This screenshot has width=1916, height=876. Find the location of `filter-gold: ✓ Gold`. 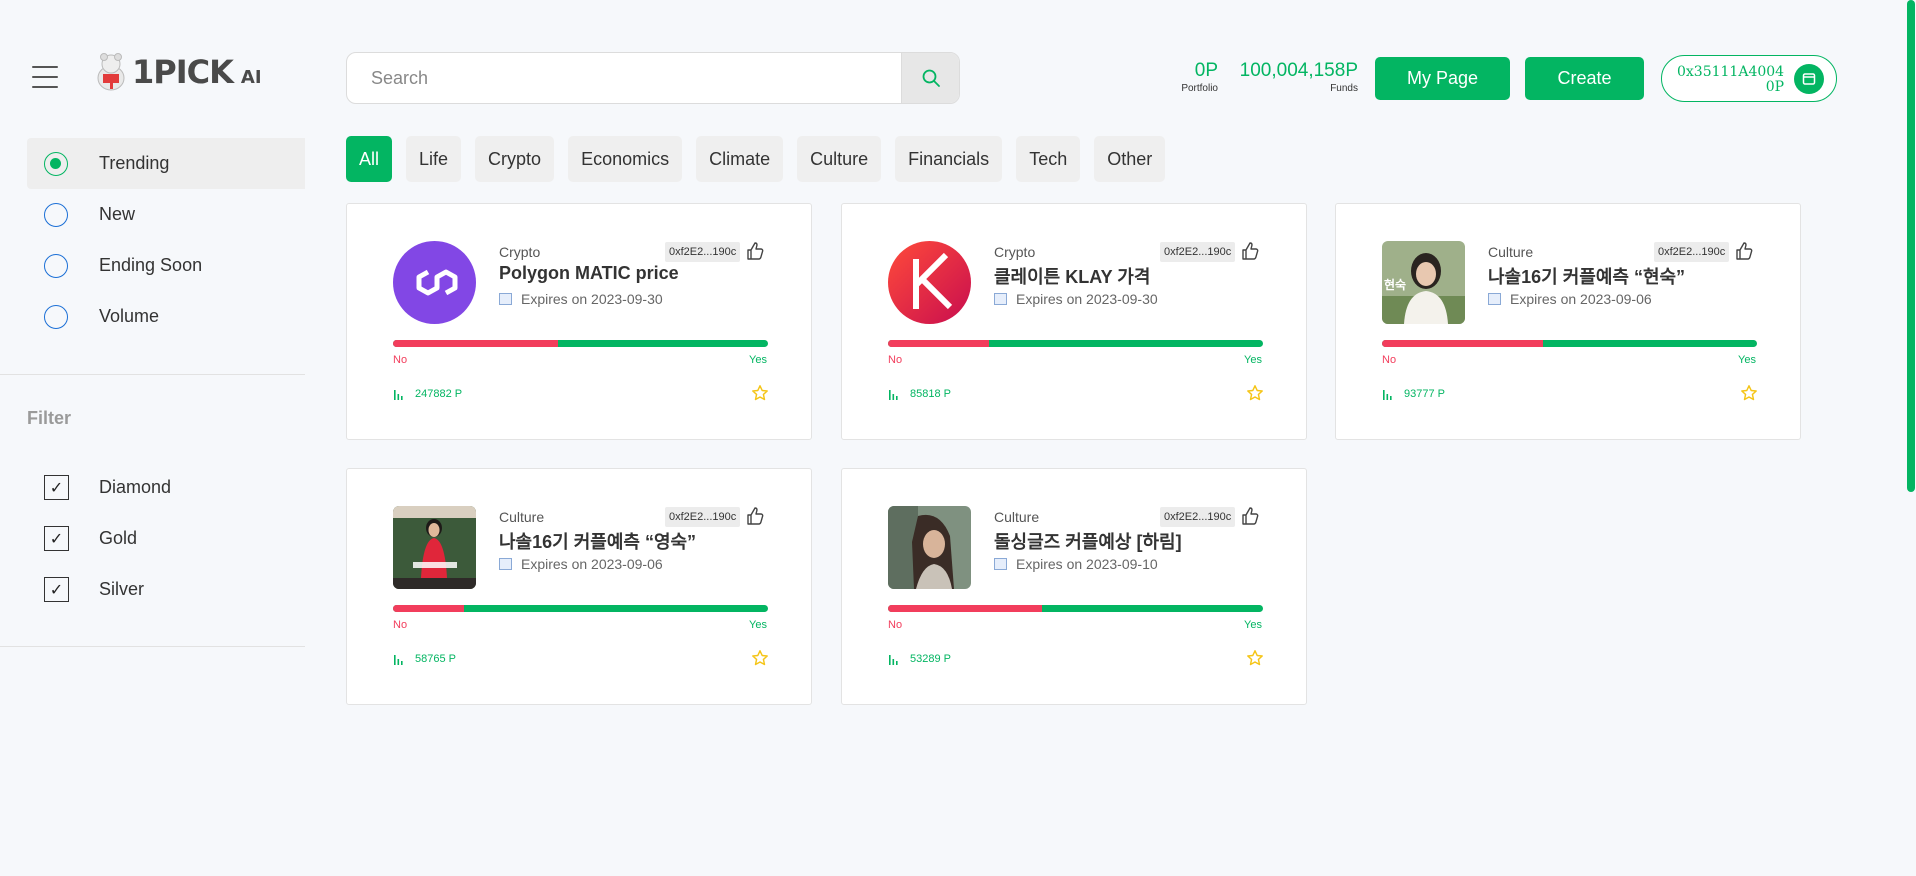

filter-gold: ✓ Gold is located at coordinates (107, 538).